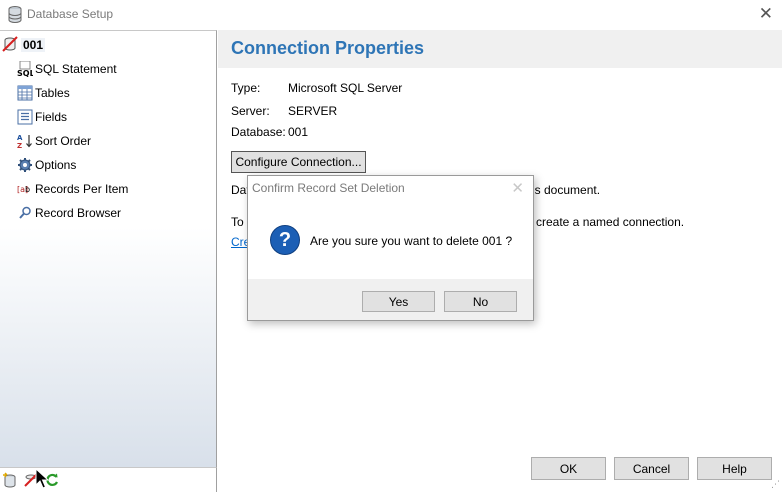 Image resolution: width=782 pixels, height=493 pixels. I want to click on svg-text: SQL, so click(25, 73).